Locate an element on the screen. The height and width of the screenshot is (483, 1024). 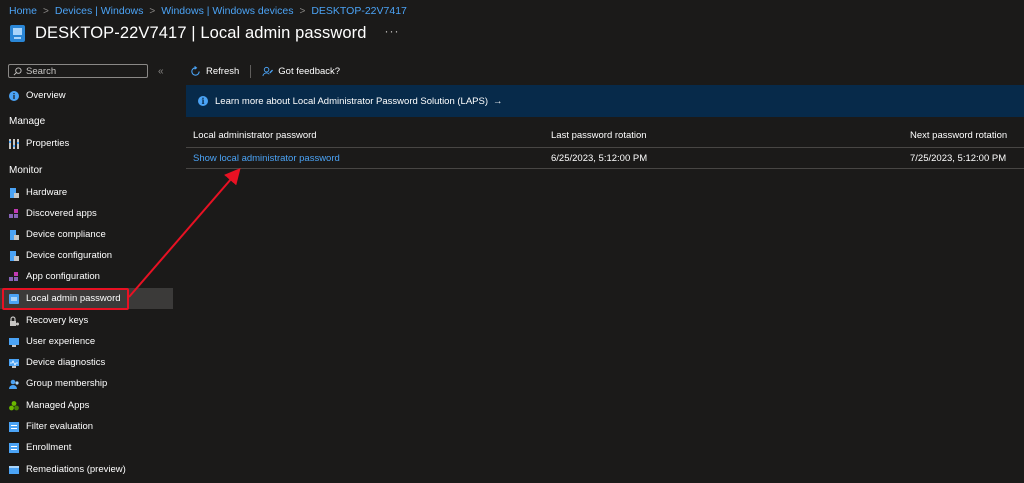
refresh-button: Refresh is located at coordinates (214, 71).